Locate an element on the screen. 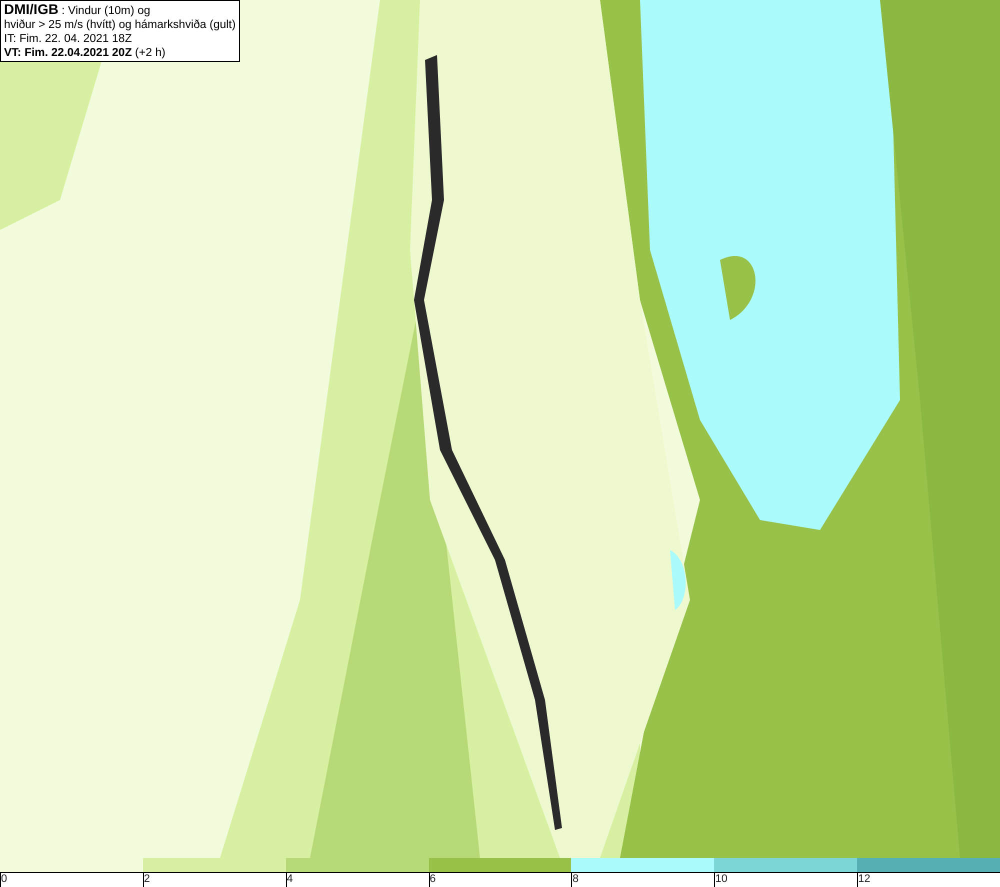  header-line: VT: Fim. 22.04.2021 20Z (+2 h) is located at coordinates (85, 53).